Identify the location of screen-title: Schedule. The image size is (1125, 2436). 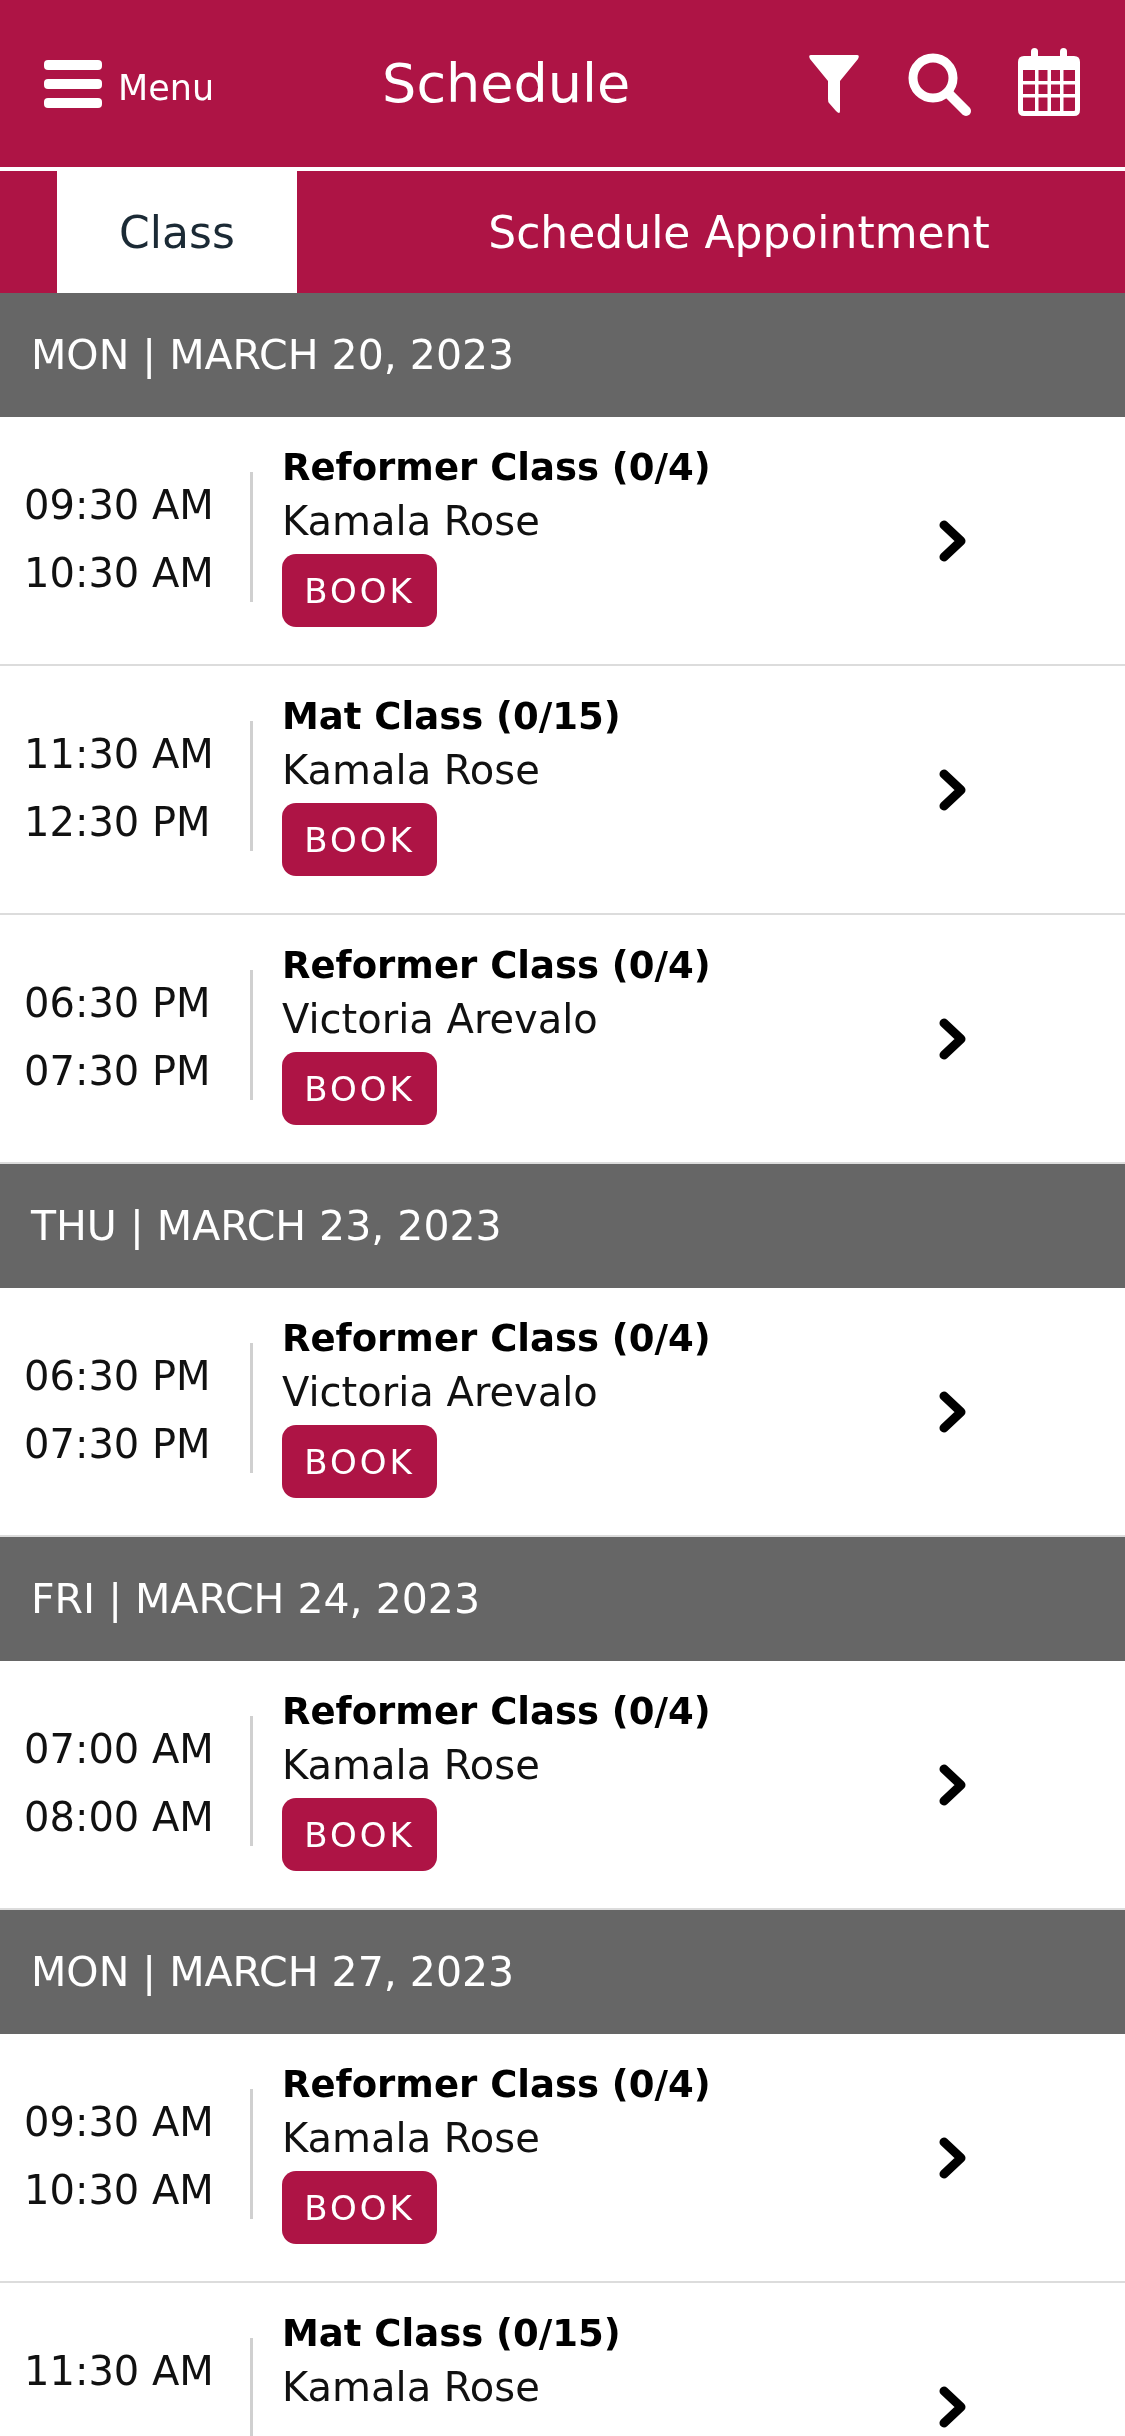
(506, 83).